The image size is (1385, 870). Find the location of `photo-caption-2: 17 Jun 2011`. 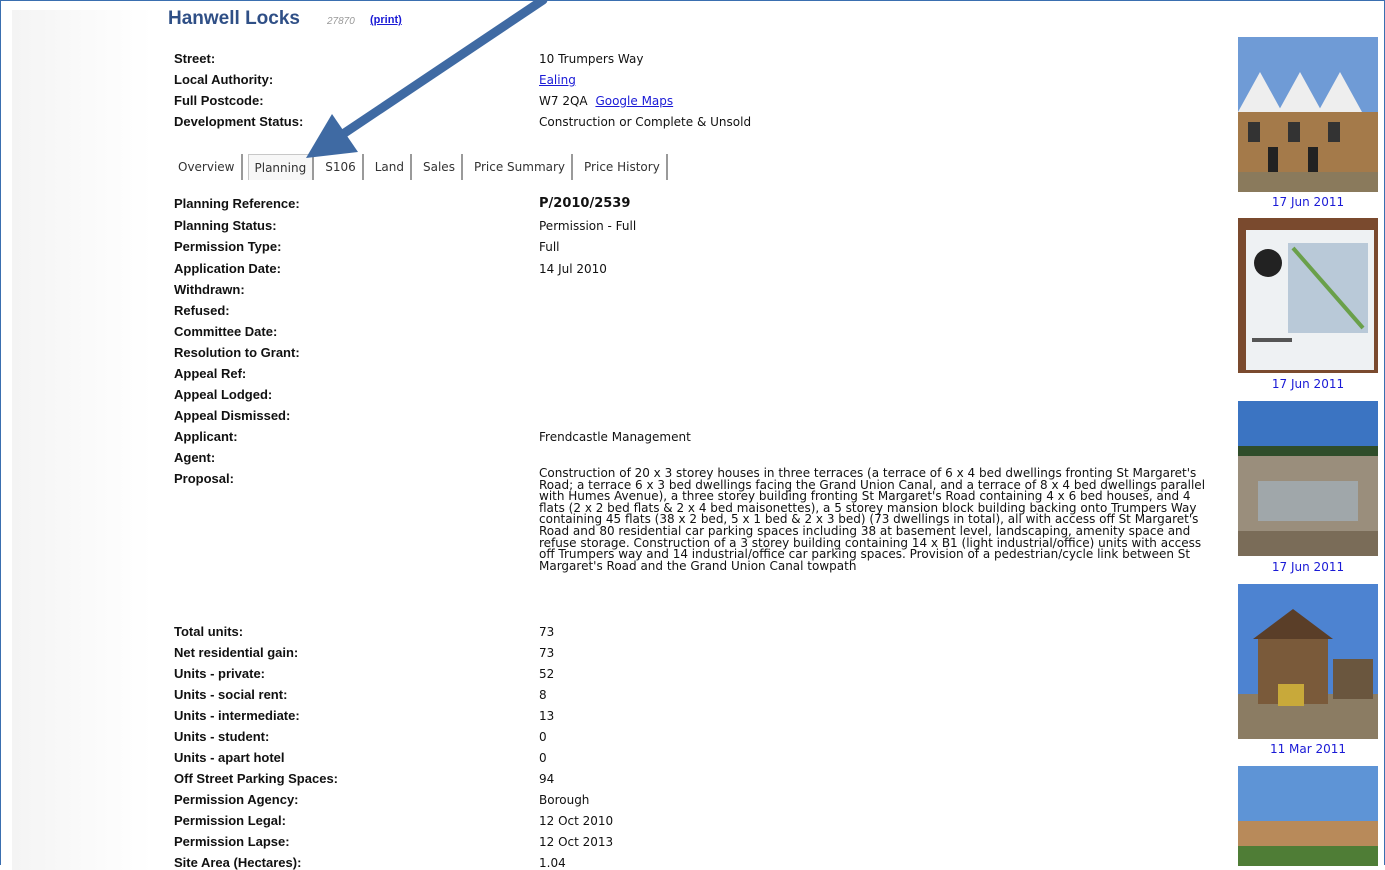

photo-caption-2: 17 Jun 2011 is located at coordinates (1308, 384).